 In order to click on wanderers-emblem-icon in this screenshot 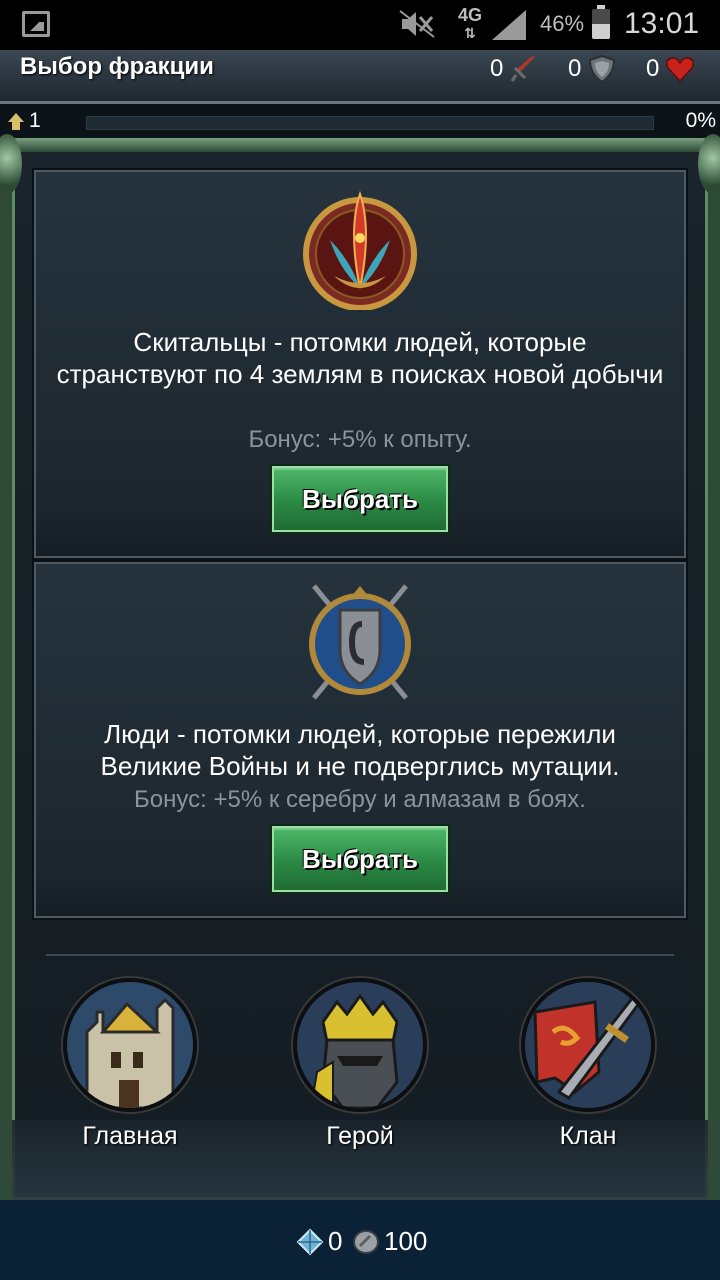, I will do `click(360, 250)`.